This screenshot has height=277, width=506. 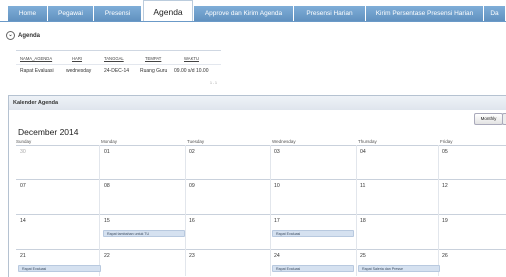 What do you see at coordinates (109, 141) in the screenshot?
I see `weekday-monday: Monday` at bounding box center [109, 141].